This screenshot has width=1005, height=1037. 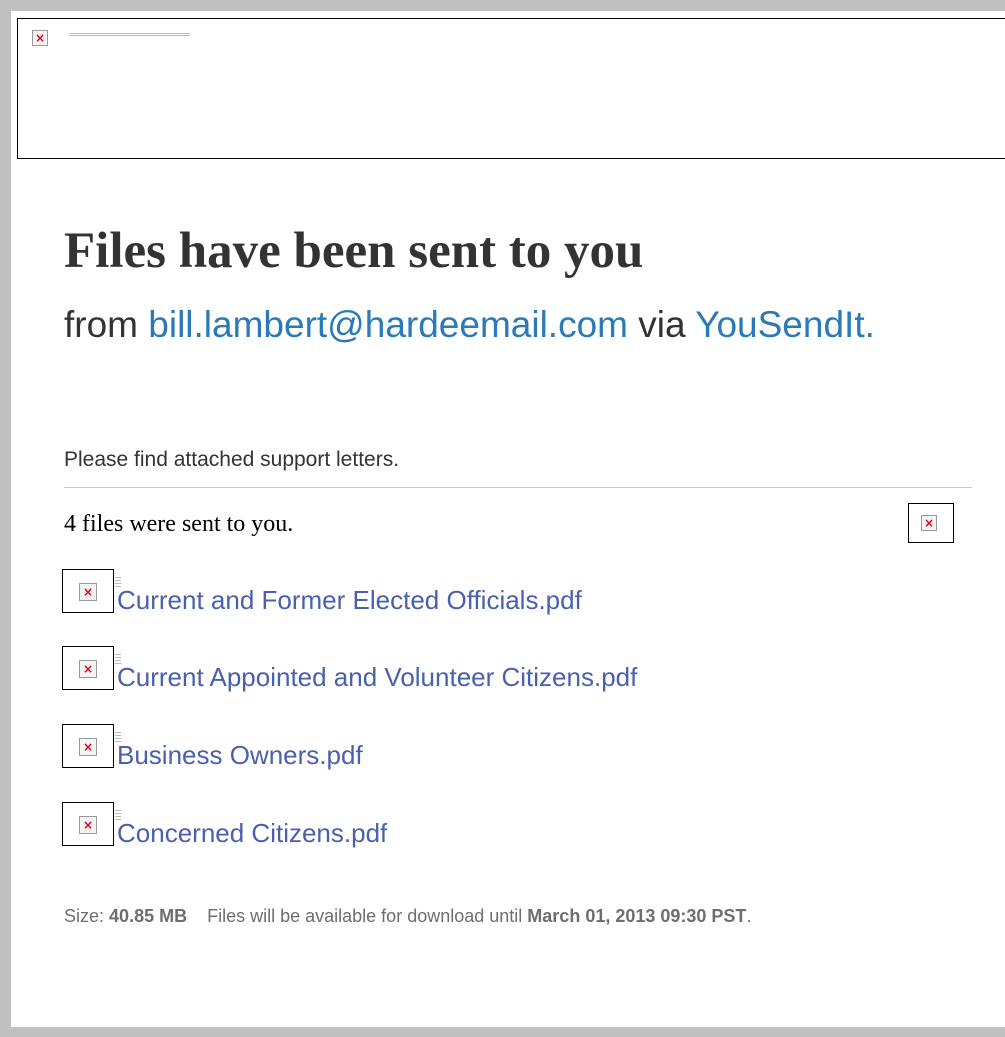 What do you see at coordinates (785, 324) in the screenshot?
I see `service-link: YouSendIt.` at bounding box center [785, 324].